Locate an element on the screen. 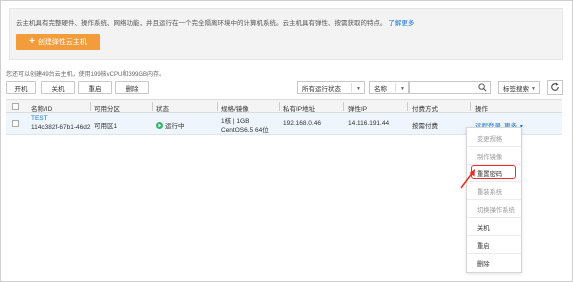 This screenshot has height=282, width=573. select-all-checkbox is located at coordinates (15, 106).